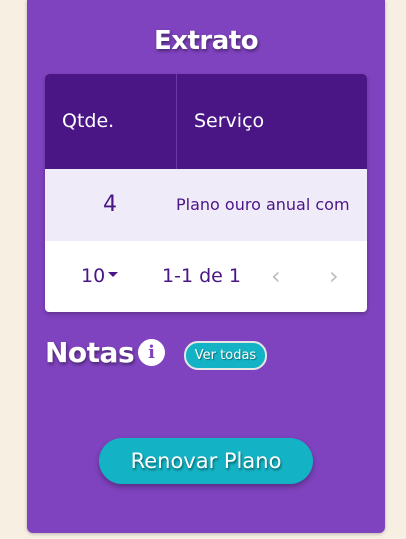 This screenshot has width=406, height=539. What do you see at coordinates (225, 355) in the screenshot?
I see `view-all-notes-button: Ver todas` at bounding box center [225, 355].